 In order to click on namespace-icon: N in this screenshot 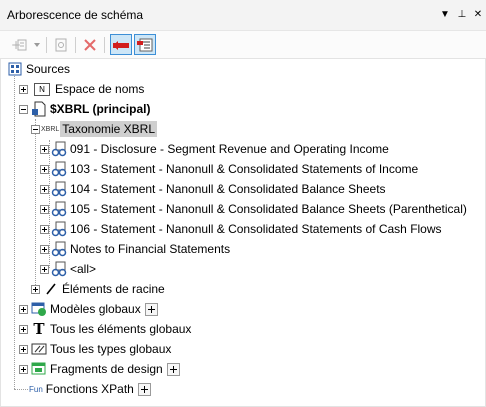, I will do `click(42, 89)`.